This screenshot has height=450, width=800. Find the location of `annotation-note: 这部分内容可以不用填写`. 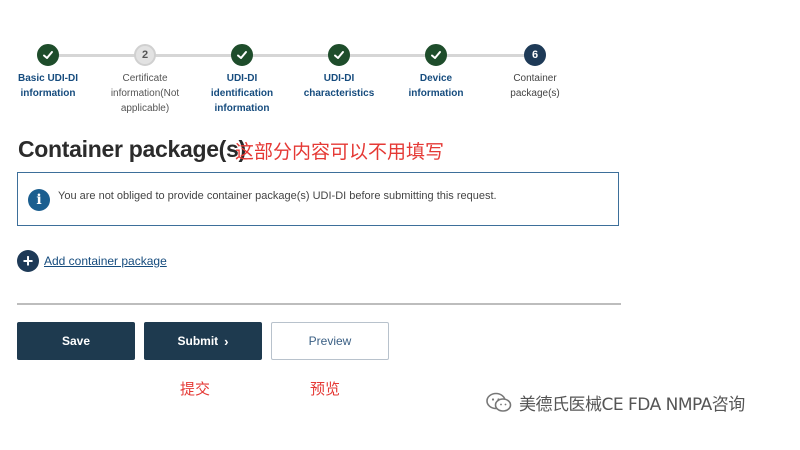

annotation-note: 这部分内容可以不用填写 is located at coordinates (340, 152).